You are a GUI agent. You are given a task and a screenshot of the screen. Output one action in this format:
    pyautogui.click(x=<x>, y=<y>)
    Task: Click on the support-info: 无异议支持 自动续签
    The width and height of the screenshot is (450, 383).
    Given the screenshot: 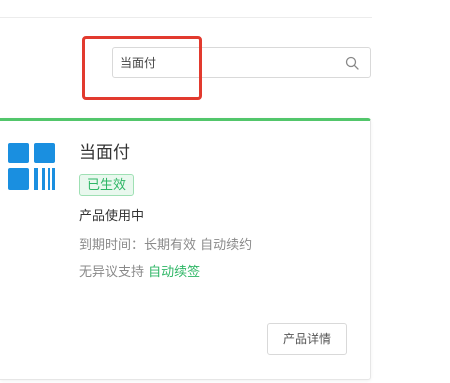 What is the action you would take?
    pyautogui.click(x=139, y=273)
    